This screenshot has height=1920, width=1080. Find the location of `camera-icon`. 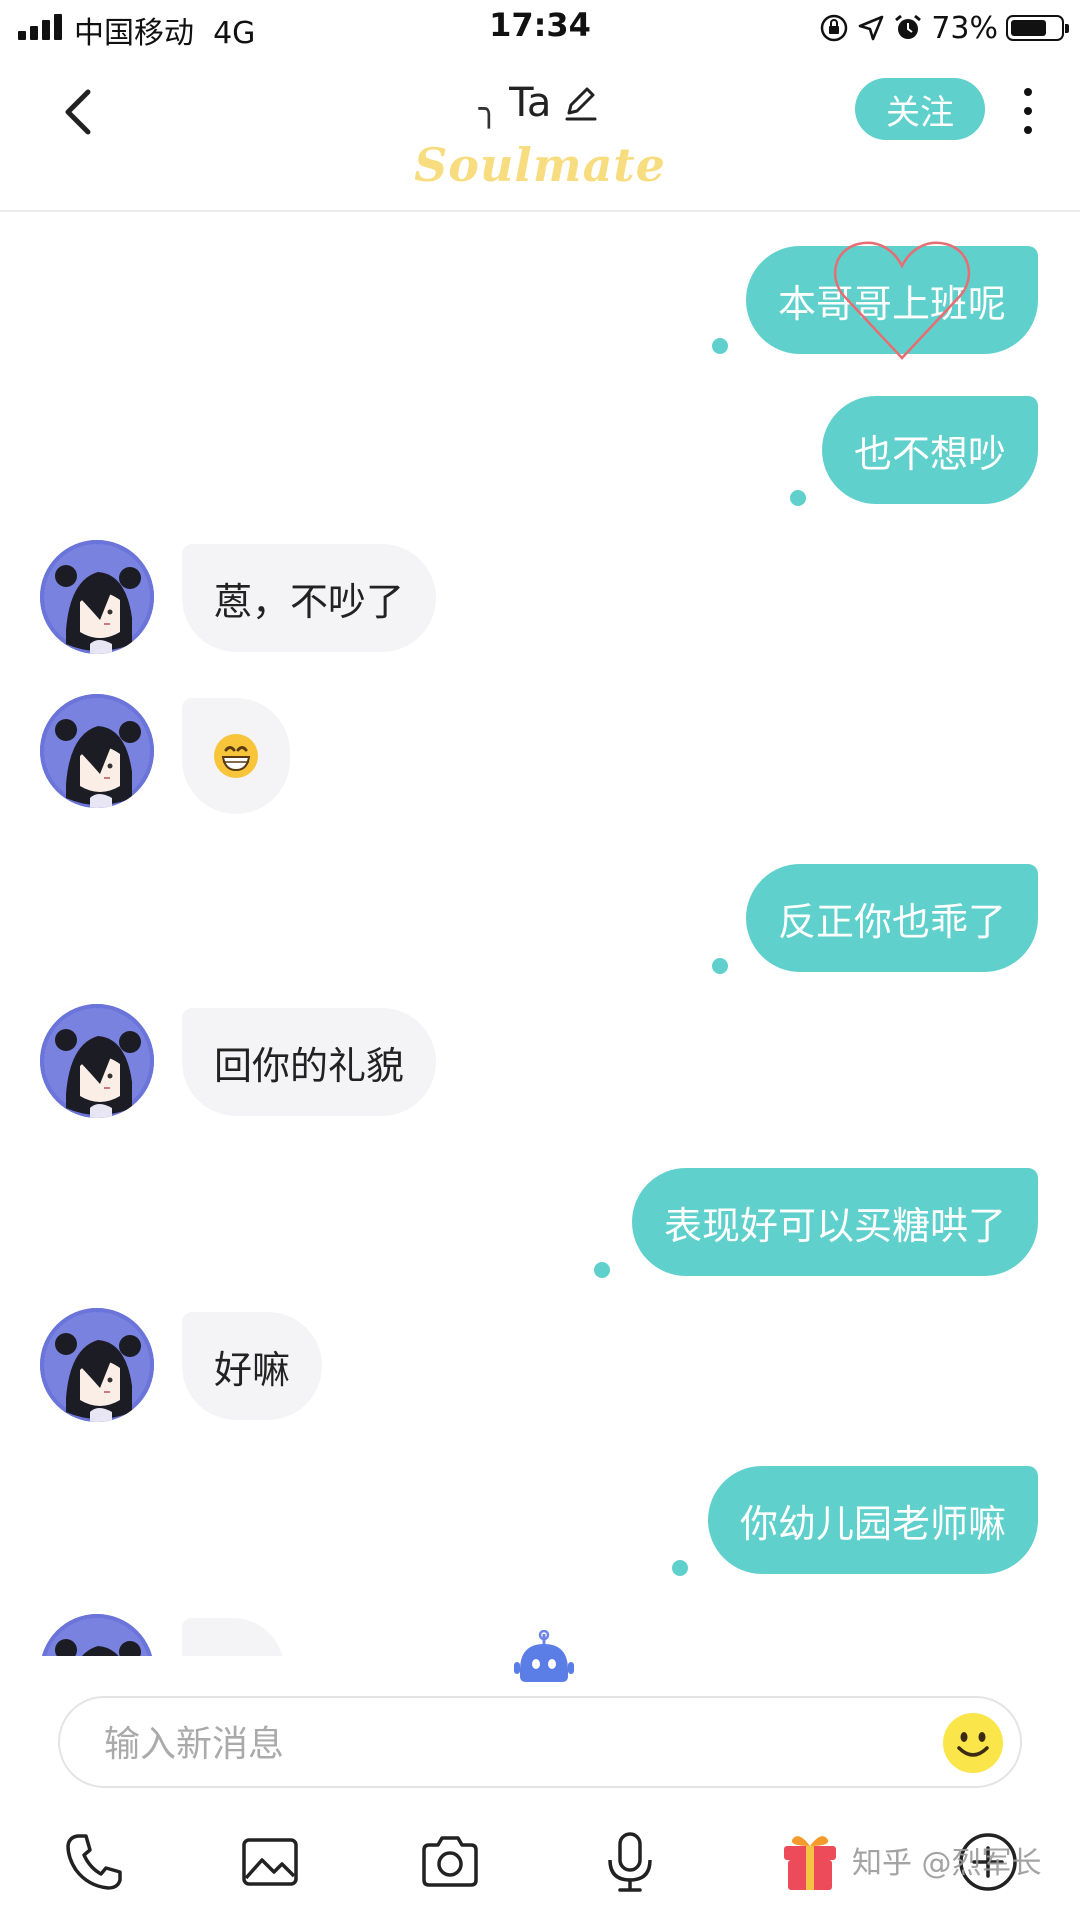

camera-icon is located at coordinates (450, 1862).